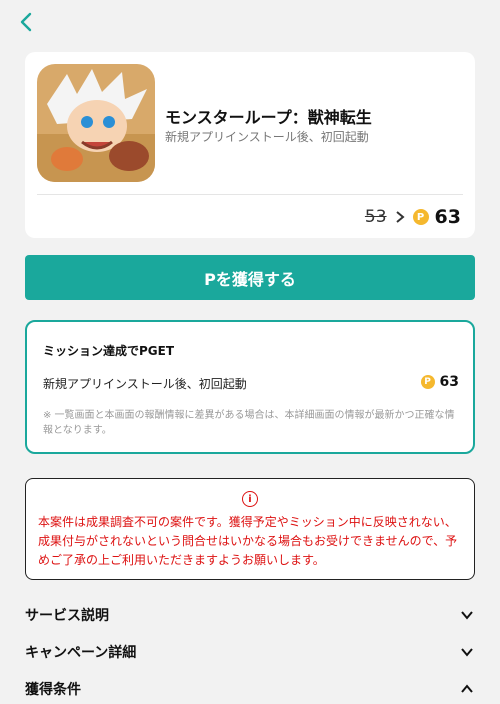  I want to click on chevron-right-icon, so click(400, 217).